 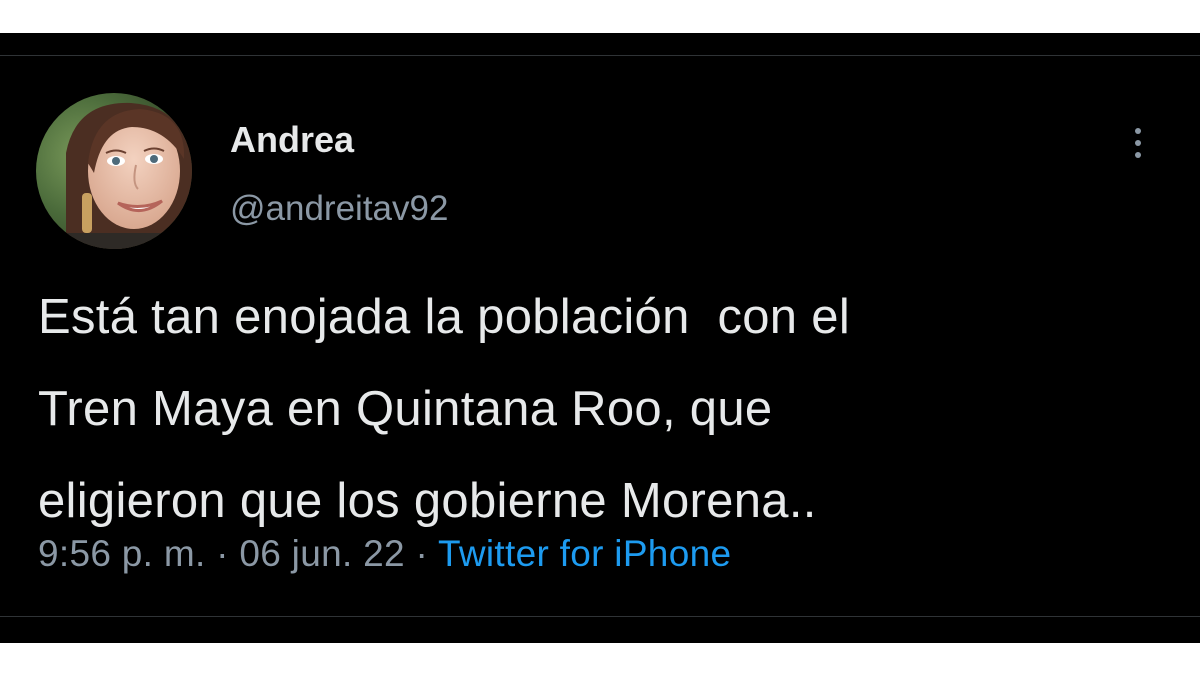 I want to click on more-vertical-icon, so click(x=1138, y=143).